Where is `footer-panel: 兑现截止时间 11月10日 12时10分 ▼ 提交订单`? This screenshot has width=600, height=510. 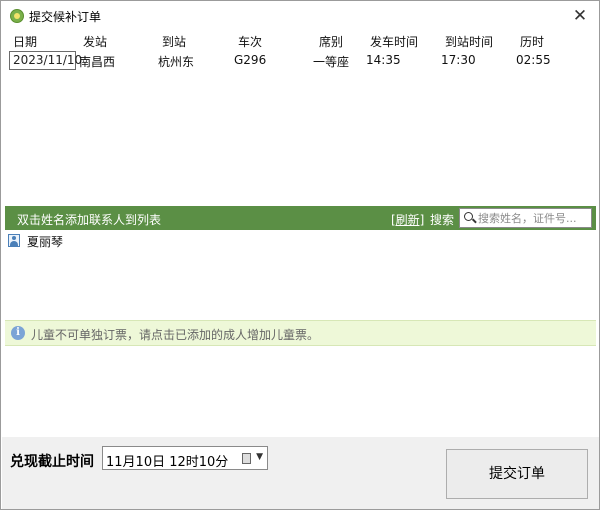
footer-panel: 兑现截止时间 11月10日 12时10分 ▼ 提交订单 is located at coordinates (300, 473).